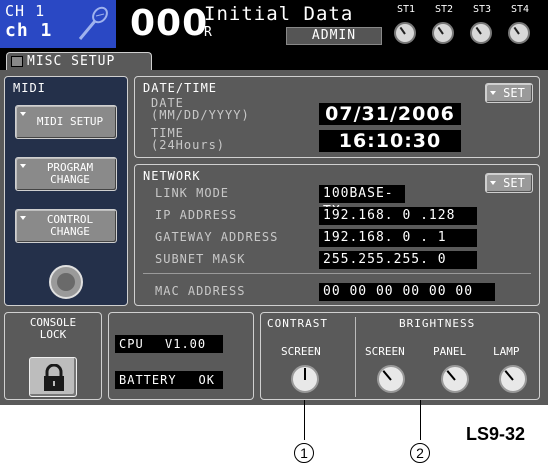  I want to click on st4-label: ST4, so click(520, 9).